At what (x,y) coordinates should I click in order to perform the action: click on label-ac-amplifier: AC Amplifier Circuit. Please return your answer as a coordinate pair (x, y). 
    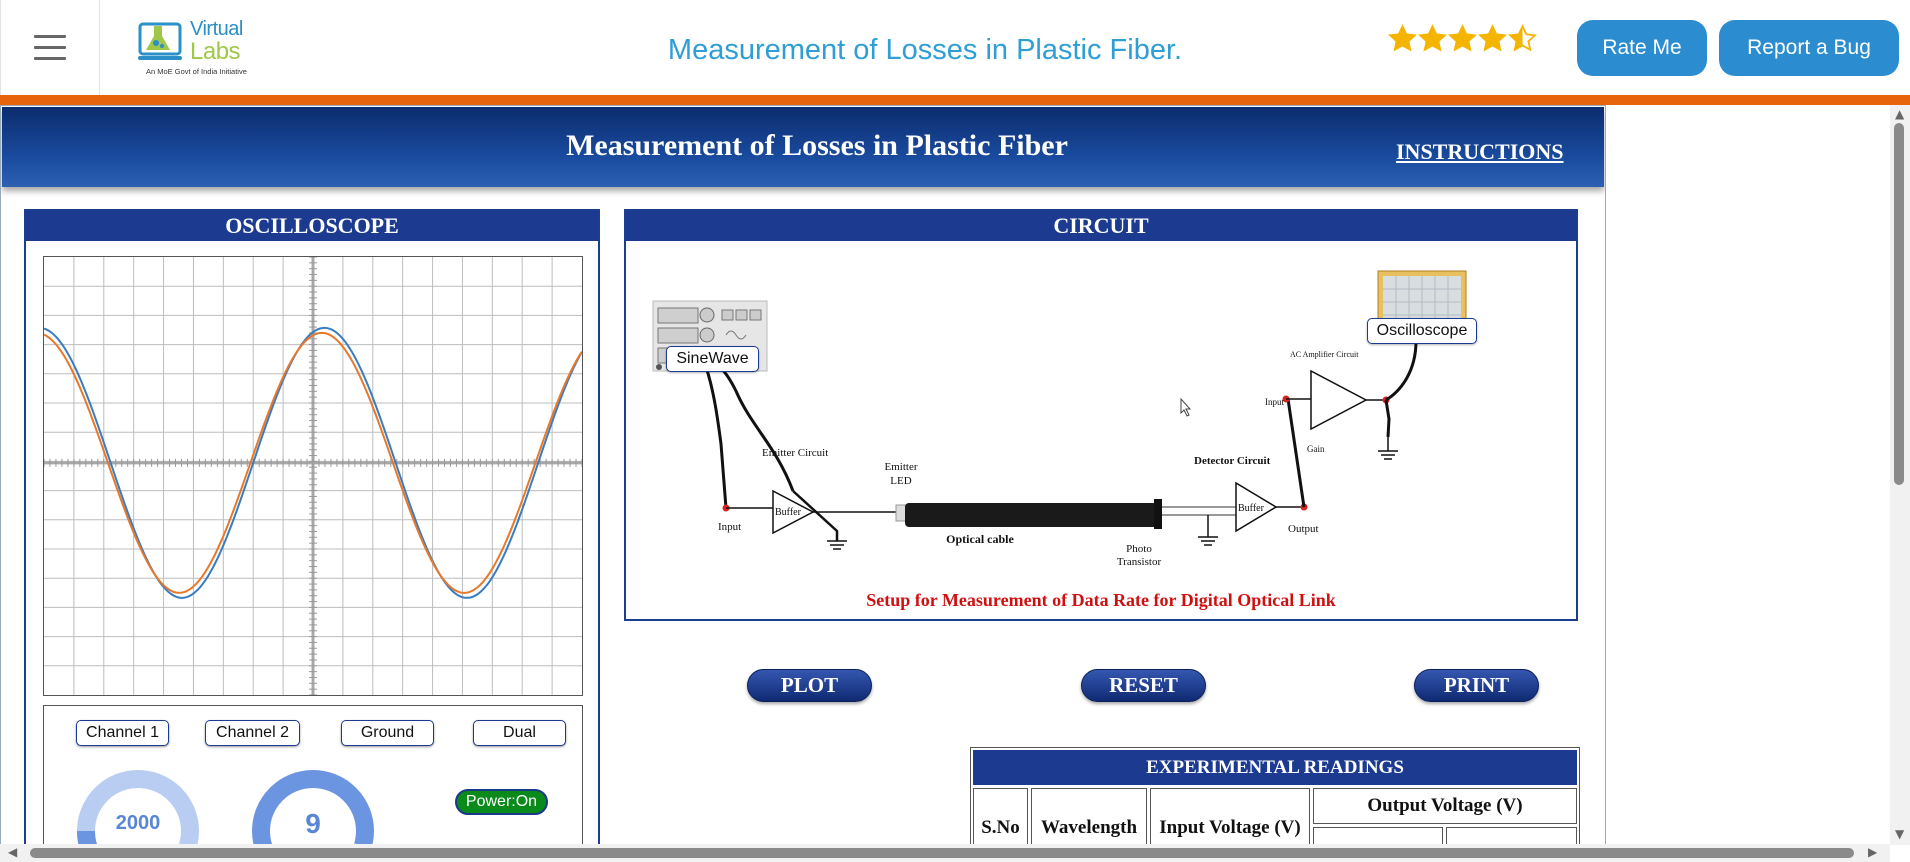
    Looking at the image, I should click on (1324, 354).